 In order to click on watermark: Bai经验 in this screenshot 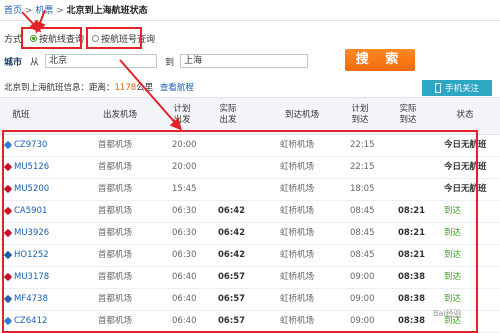, I will do `click(447, 313)`.